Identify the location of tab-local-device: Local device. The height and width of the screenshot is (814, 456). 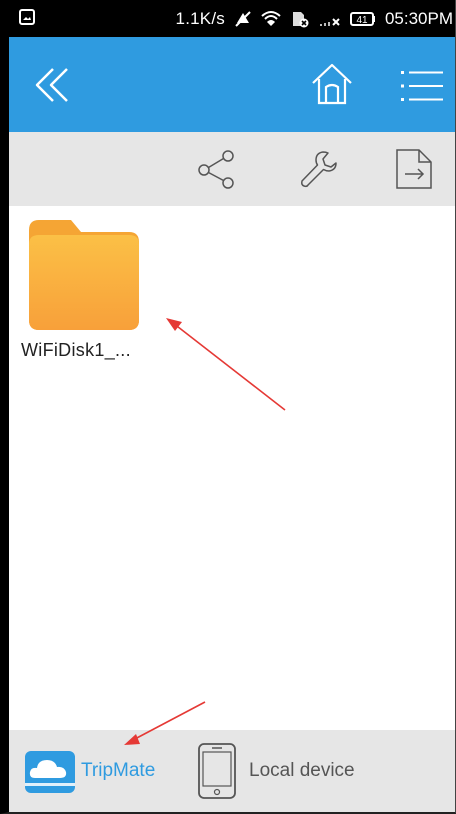
(276, 771).